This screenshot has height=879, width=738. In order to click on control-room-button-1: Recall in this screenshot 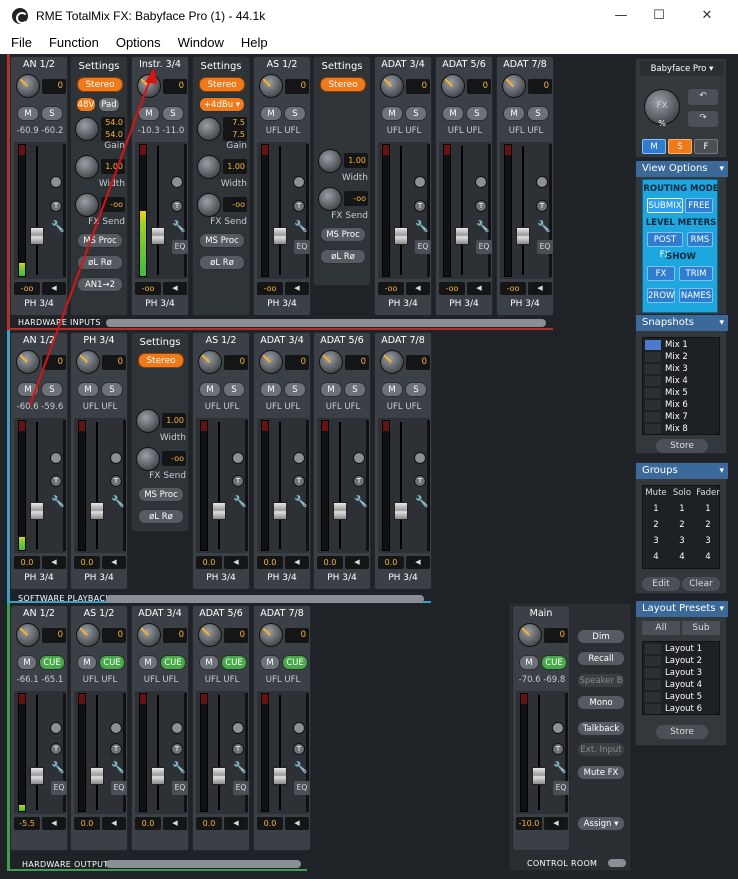, I will do `click(601, 658)`.